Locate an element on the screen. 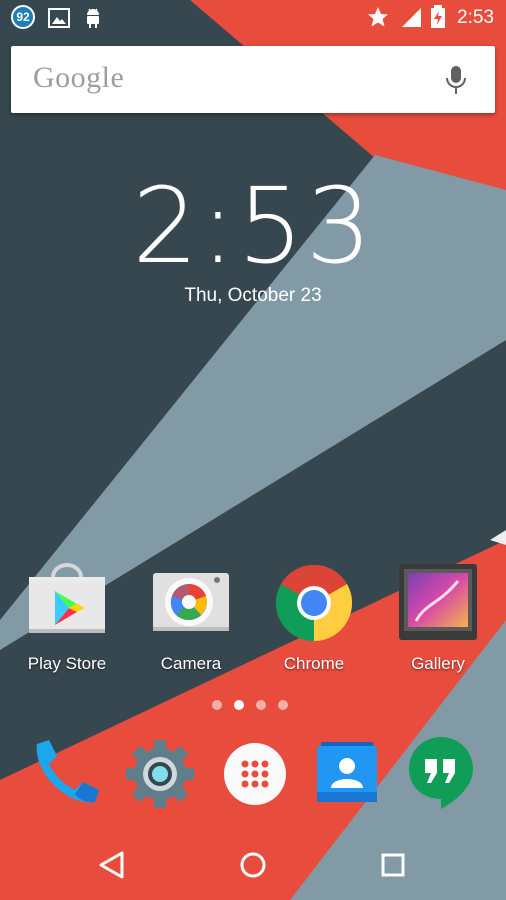  page-indicator is located at coordinates (256, 706).